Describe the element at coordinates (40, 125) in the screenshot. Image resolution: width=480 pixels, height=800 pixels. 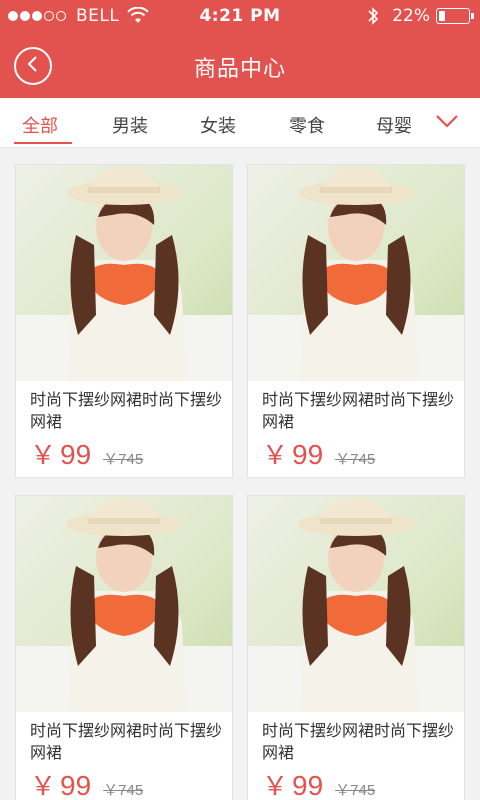
I see `tab-all: 全部` at that location.